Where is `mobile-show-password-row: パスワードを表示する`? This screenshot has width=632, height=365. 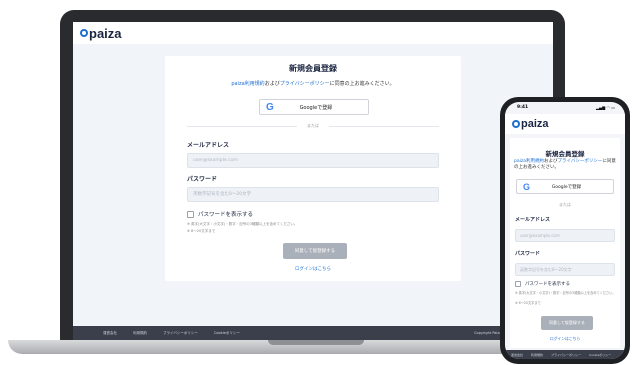
mobile-show-password-row: パスワードを表示する is located at coordinates (542, 284).